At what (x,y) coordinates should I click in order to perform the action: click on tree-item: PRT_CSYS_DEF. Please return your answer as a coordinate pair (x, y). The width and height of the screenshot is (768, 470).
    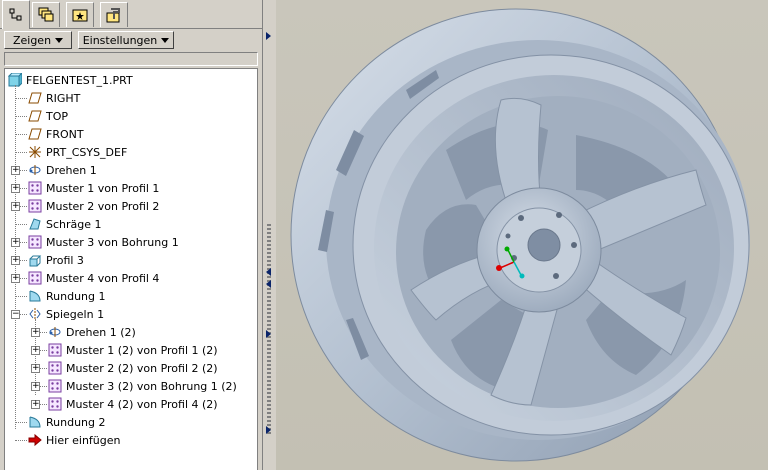
    Looking at the image, I should click on (77, 152).